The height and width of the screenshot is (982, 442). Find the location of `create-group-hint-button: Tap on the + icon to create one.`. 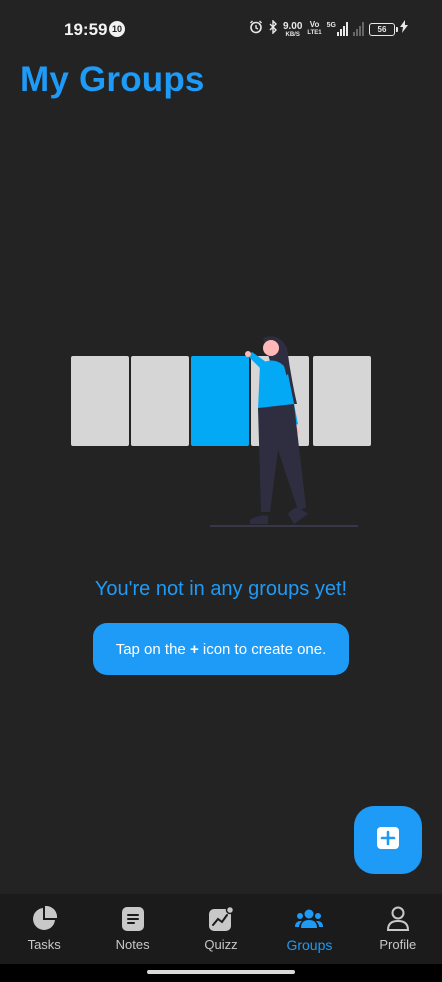

create-group-hint-button: Tap on the + icon to create one. is located at coordinates (221, 649).